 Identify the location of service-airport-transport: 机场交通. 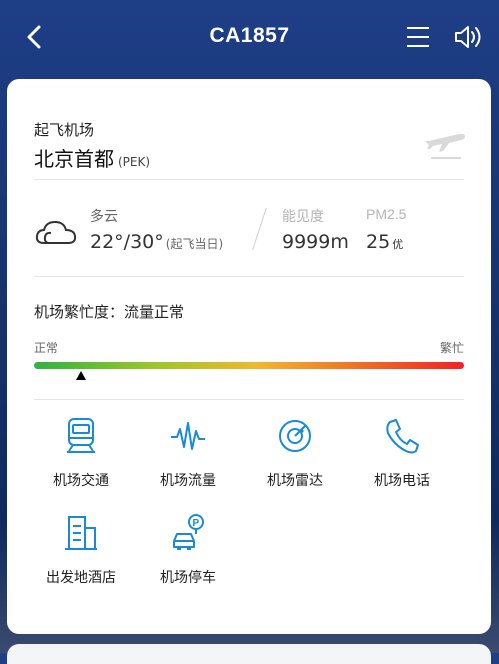
(81, 452).